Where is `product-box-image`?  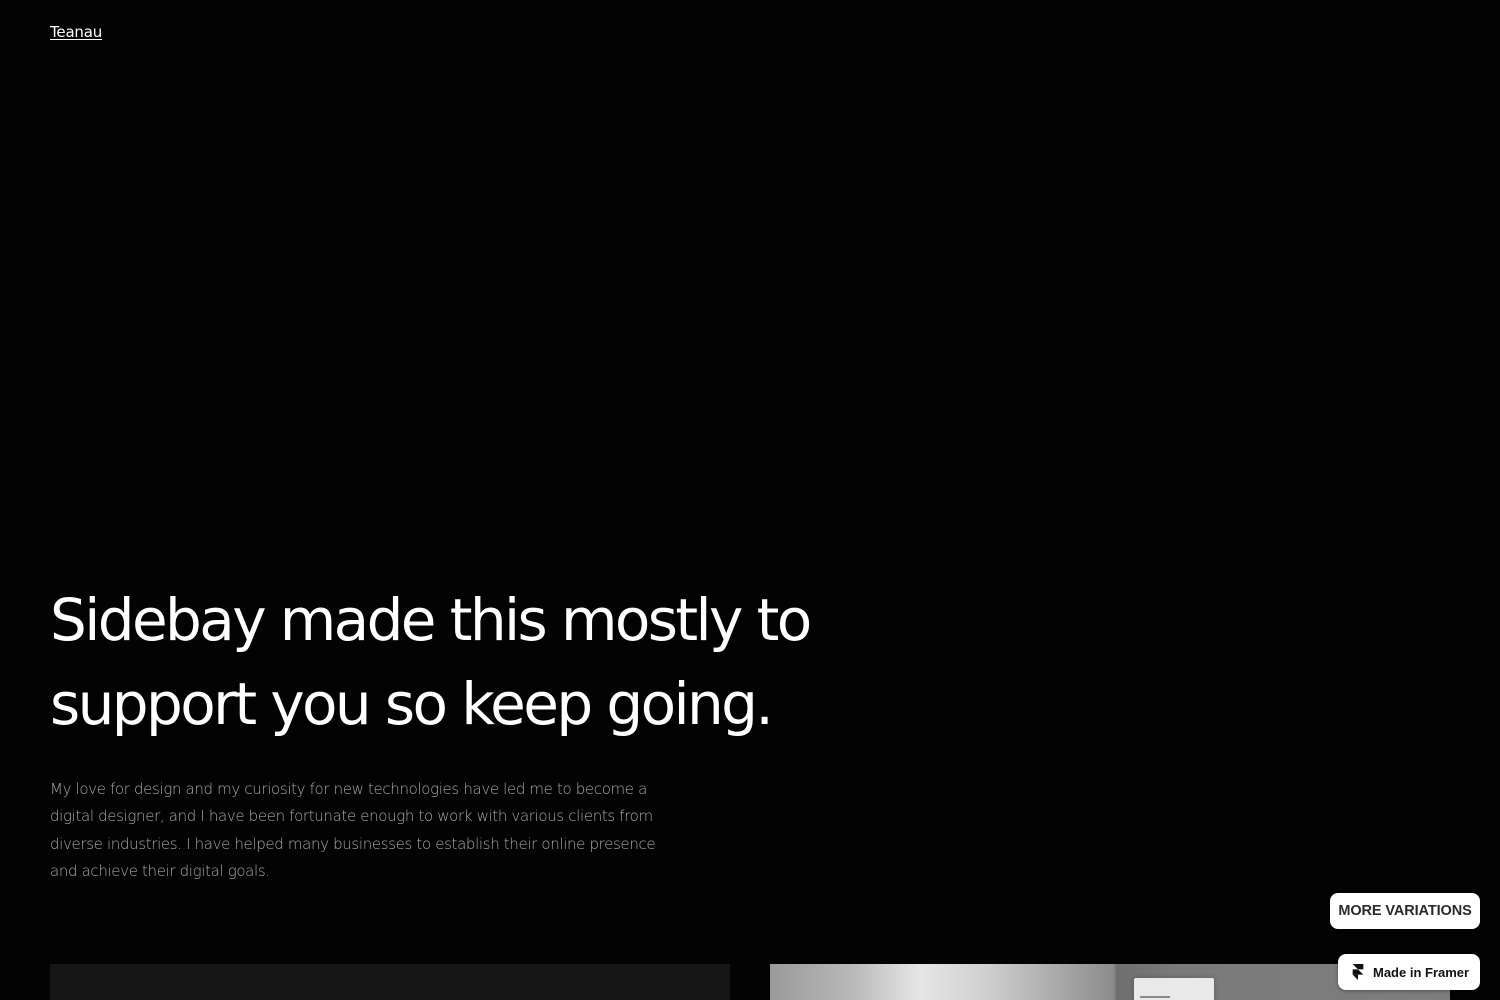
product-box-image is located at coordinates (1174, 989).